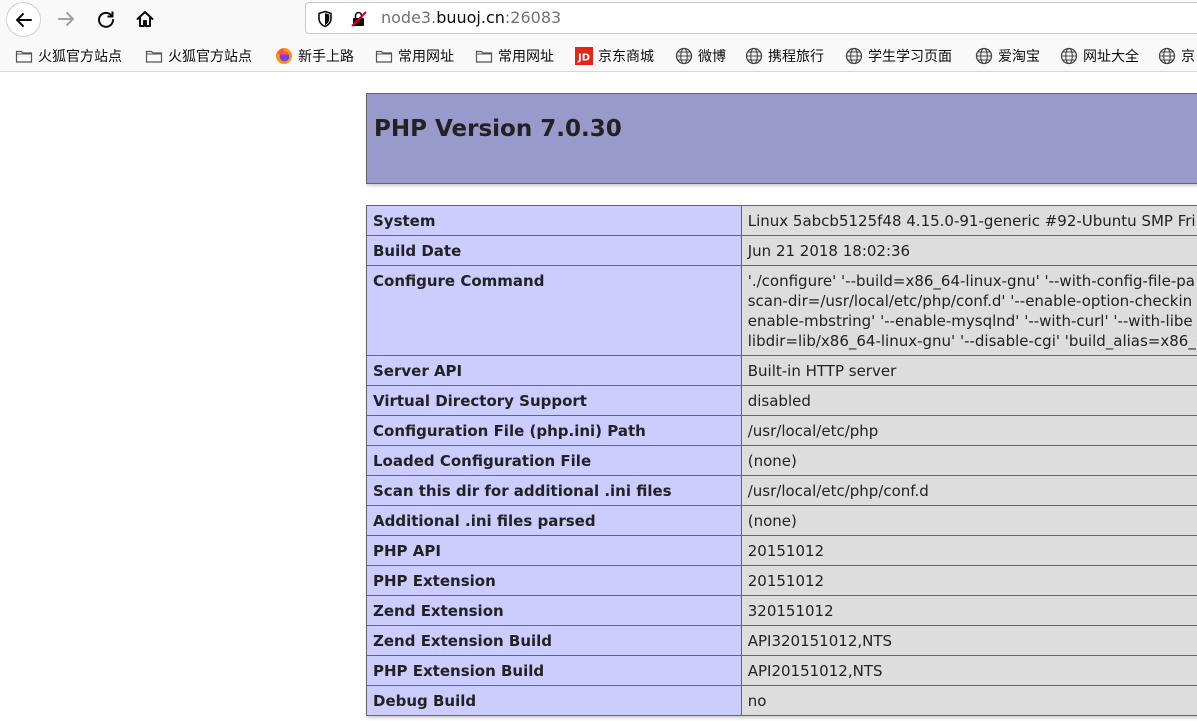 The width and height of the screenshot is (1197, 721). I want to click on info-value: API320151012,NTS, so click(968, 640).